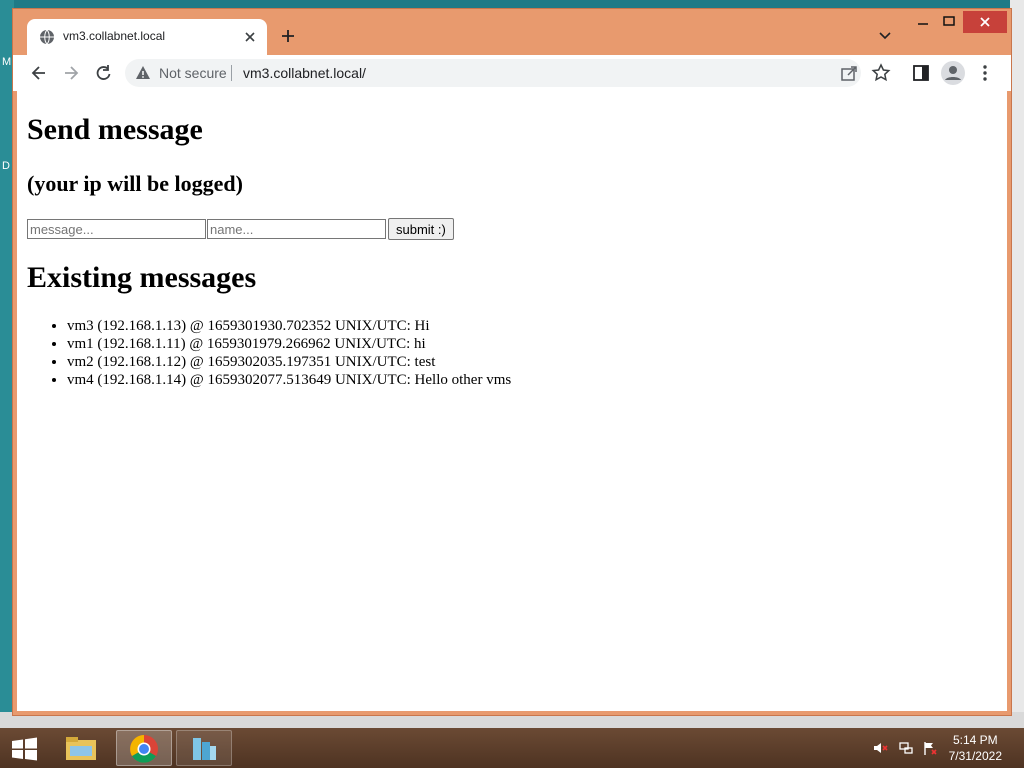 The image size is (1024, 768). What do you see at coordinates (288, 36) in the screenshot?
I see `plus-icon` at bounding box center [288, 36].